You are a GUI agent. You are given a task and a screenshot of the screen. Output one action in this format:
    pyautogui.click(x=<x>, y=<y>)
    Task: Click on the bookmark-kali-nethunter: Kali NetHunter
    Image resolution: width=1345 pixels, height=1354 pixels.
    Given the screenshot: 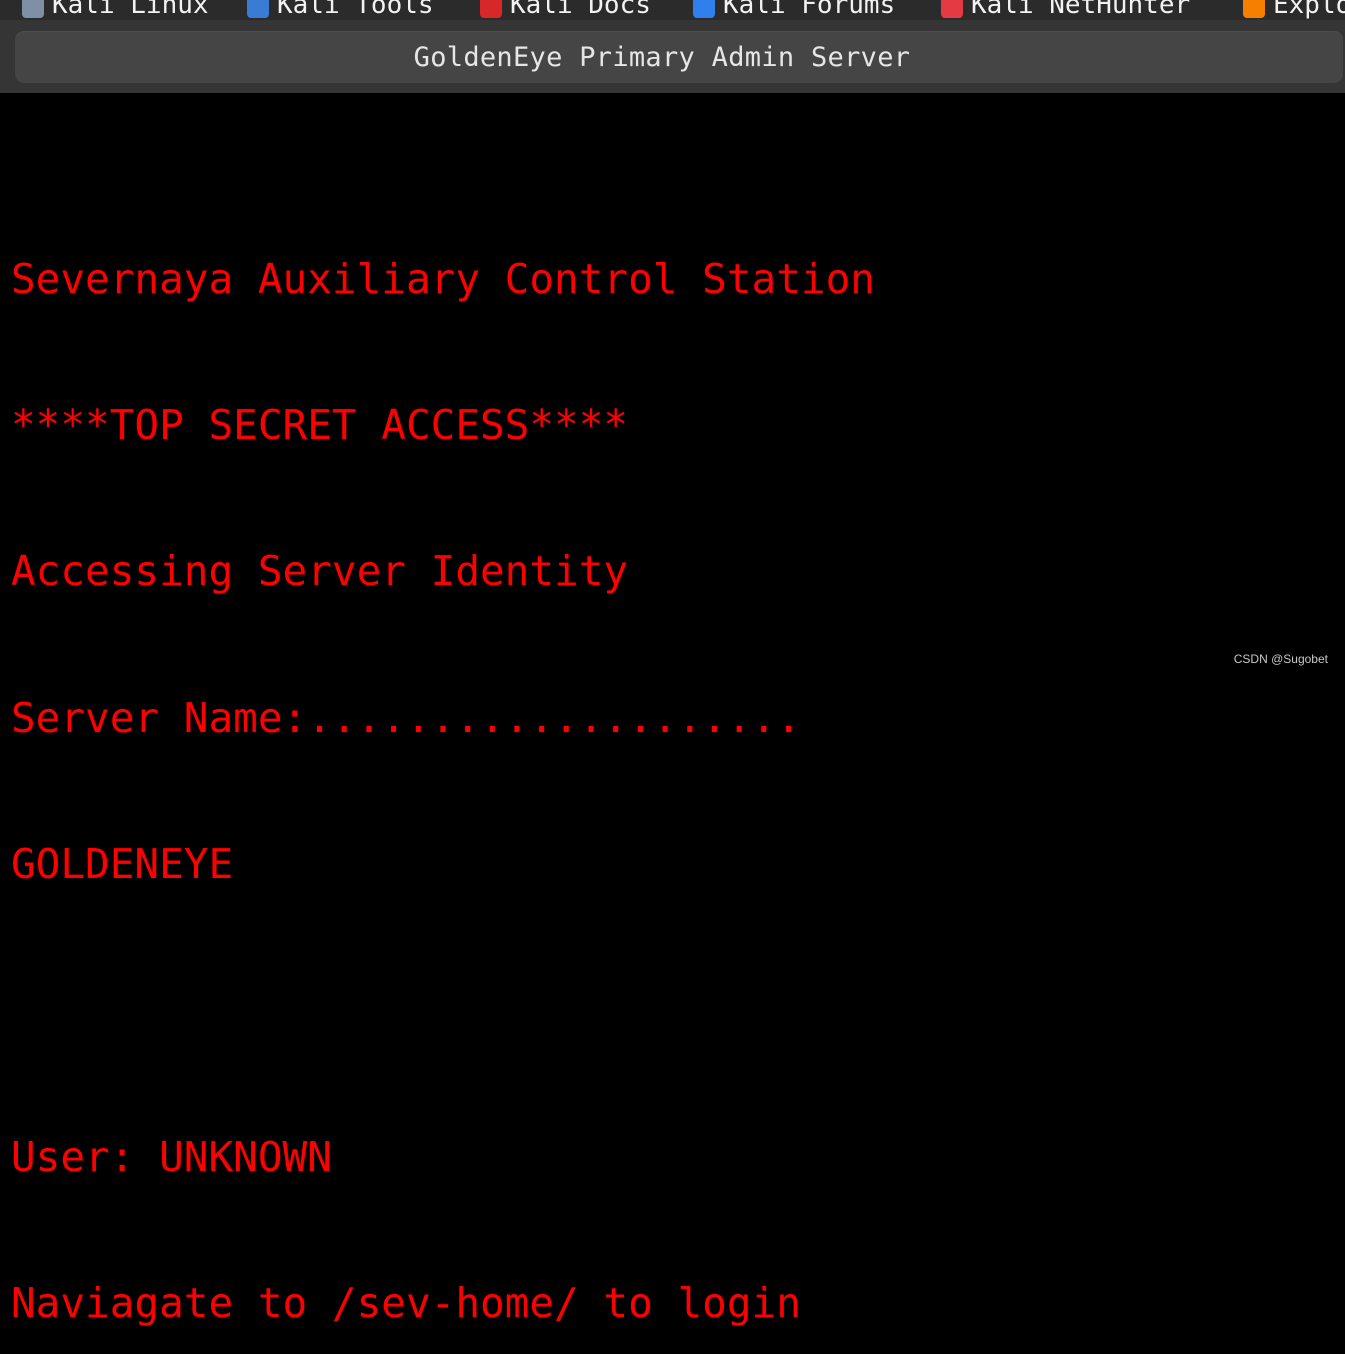 What is the action you would take?
    pyautogui.click(x=1065, y=10)
    